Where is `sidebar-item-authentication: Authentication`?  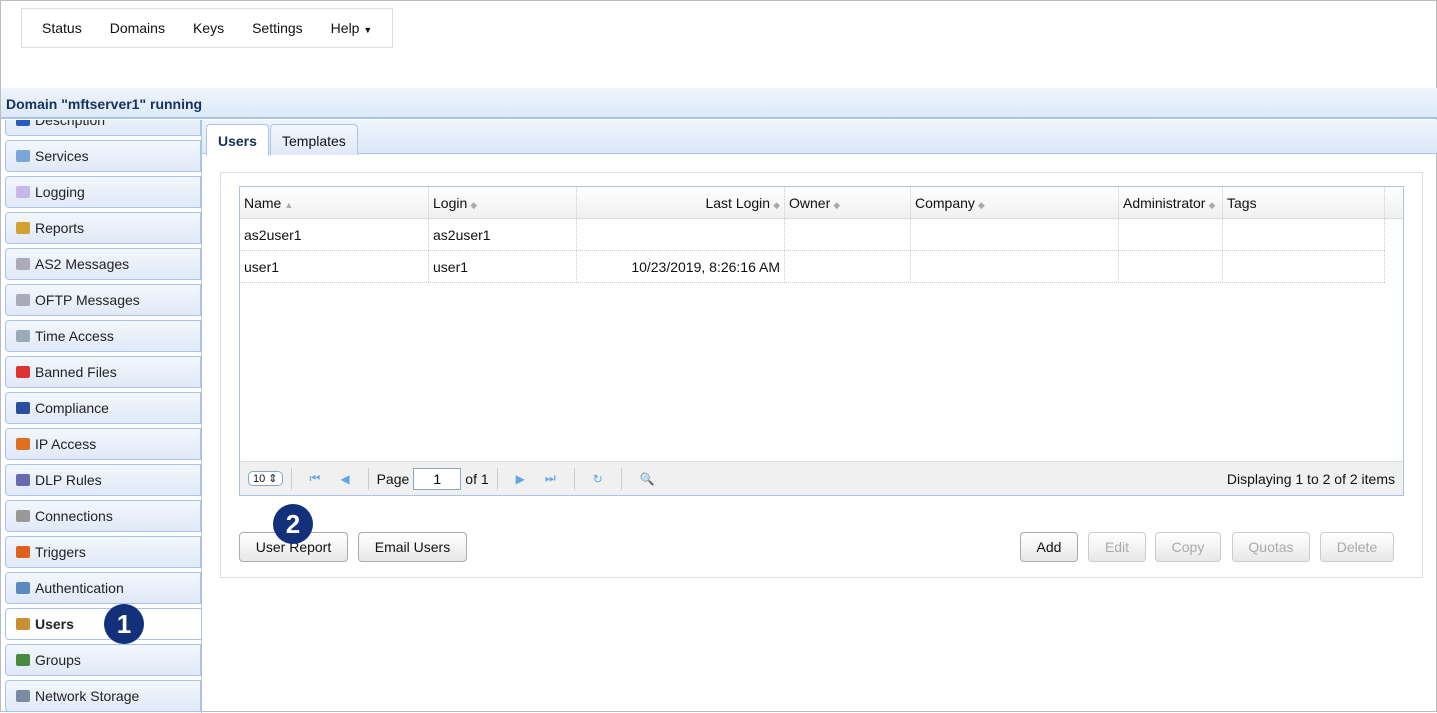
sidebar-item-authentication: Authentication is located at coordinates (103, 588).